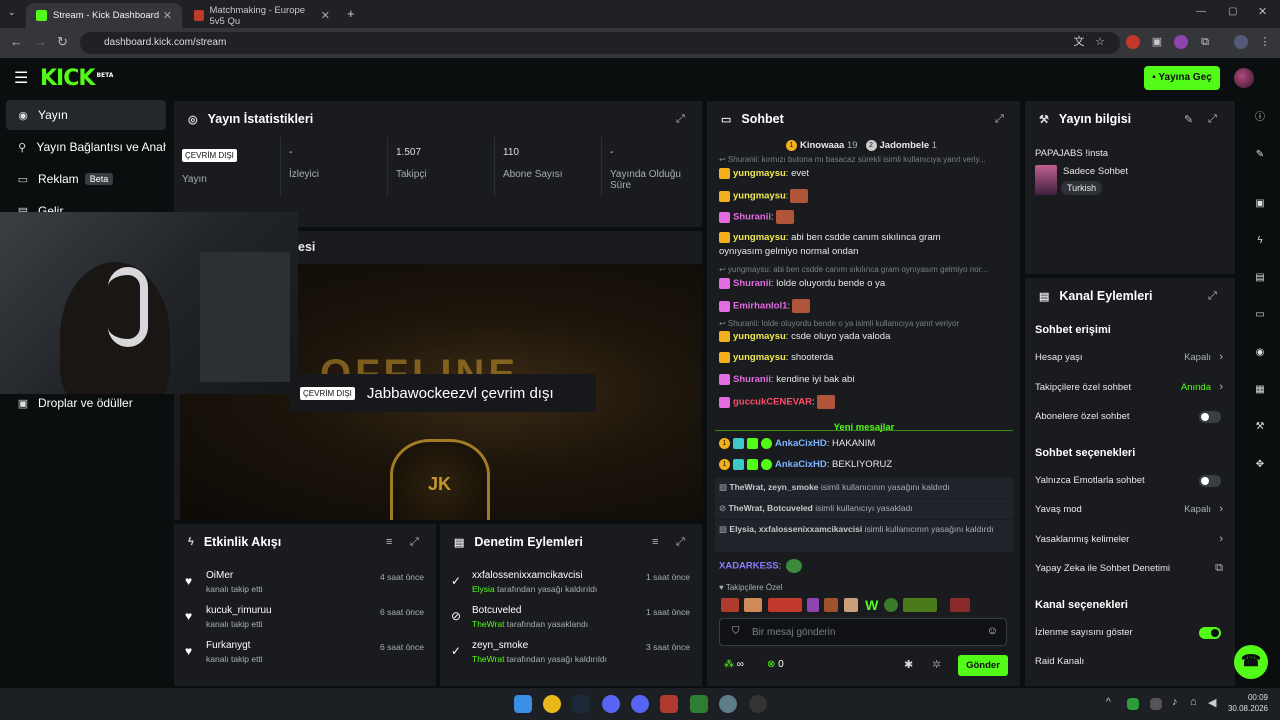  Describe the element at coordinates (523, 704) in the screenshot. I see `windows-start-icon` at that location.